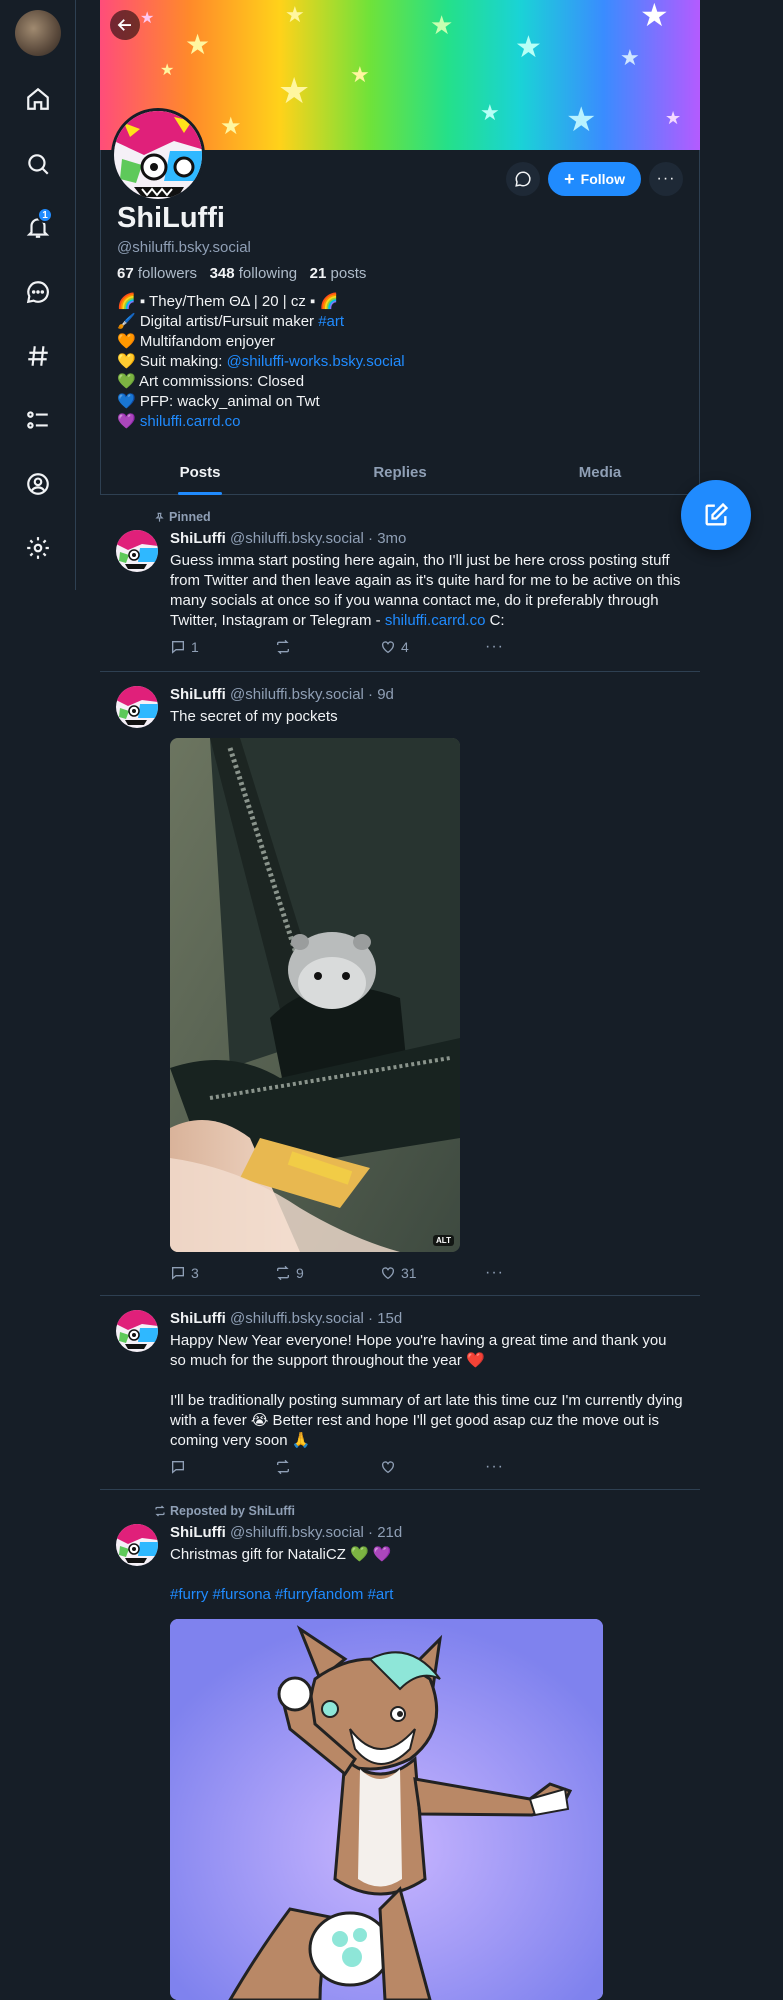 The width and height of the screenshot is (783, 2000). I want to click on post-meta: @shiluffi.bsky.social · 9d, so click(312, 694).